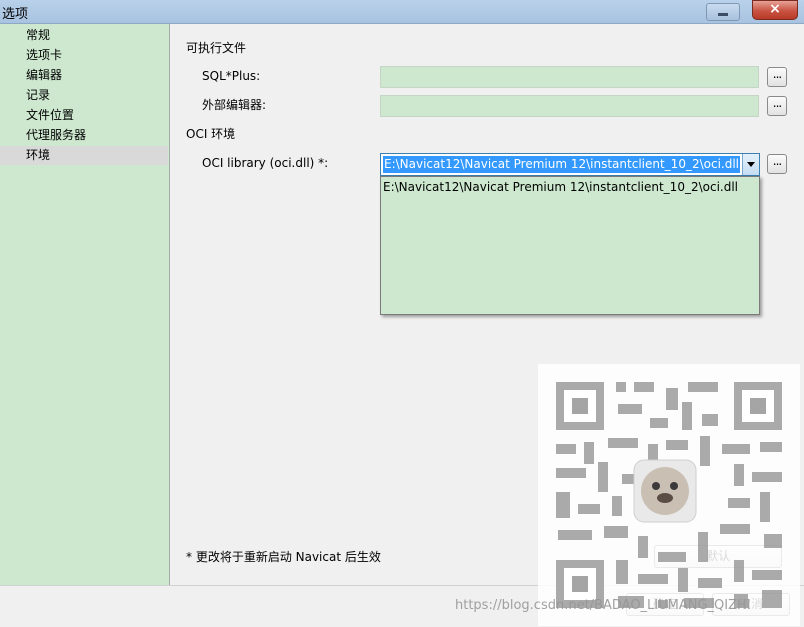 This screenshot has height=627, width=804. Describe the element at coordinates (84, 35) in the screenshot. I see `sidebar-item-general: 常规` at that location.